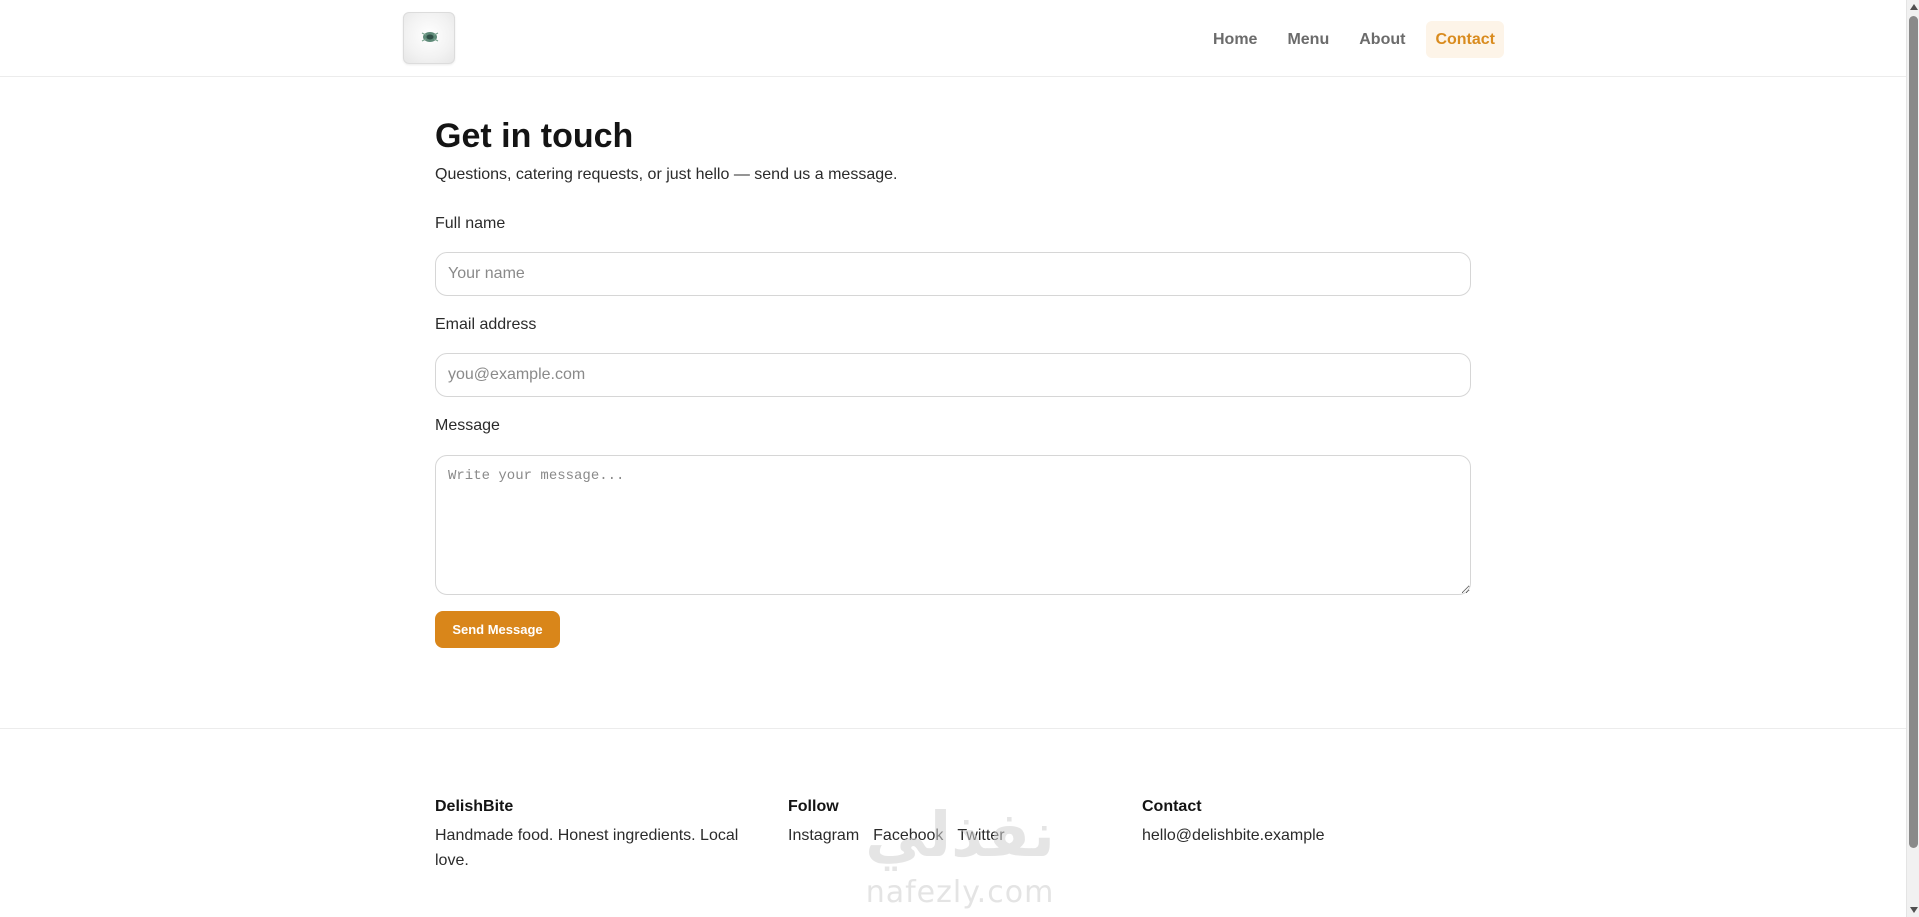 This screenshot has width=1919, height=917. What do you see at coordinates (1297, 822) in the screenshot?
I see `footer-contact: Contact hello@delishbite.example` at bounding box center [1297, 822].